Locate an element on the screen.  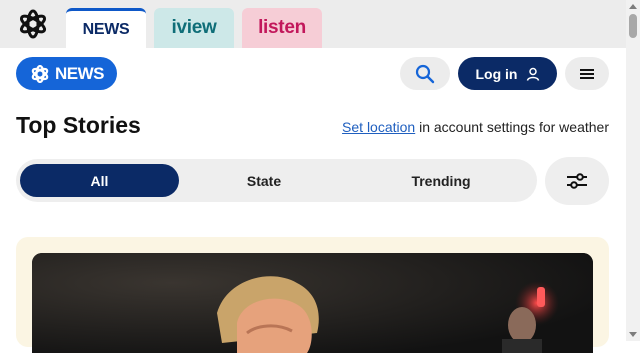
story-filter-group: All State Trending is located at coordinates (276, 180).